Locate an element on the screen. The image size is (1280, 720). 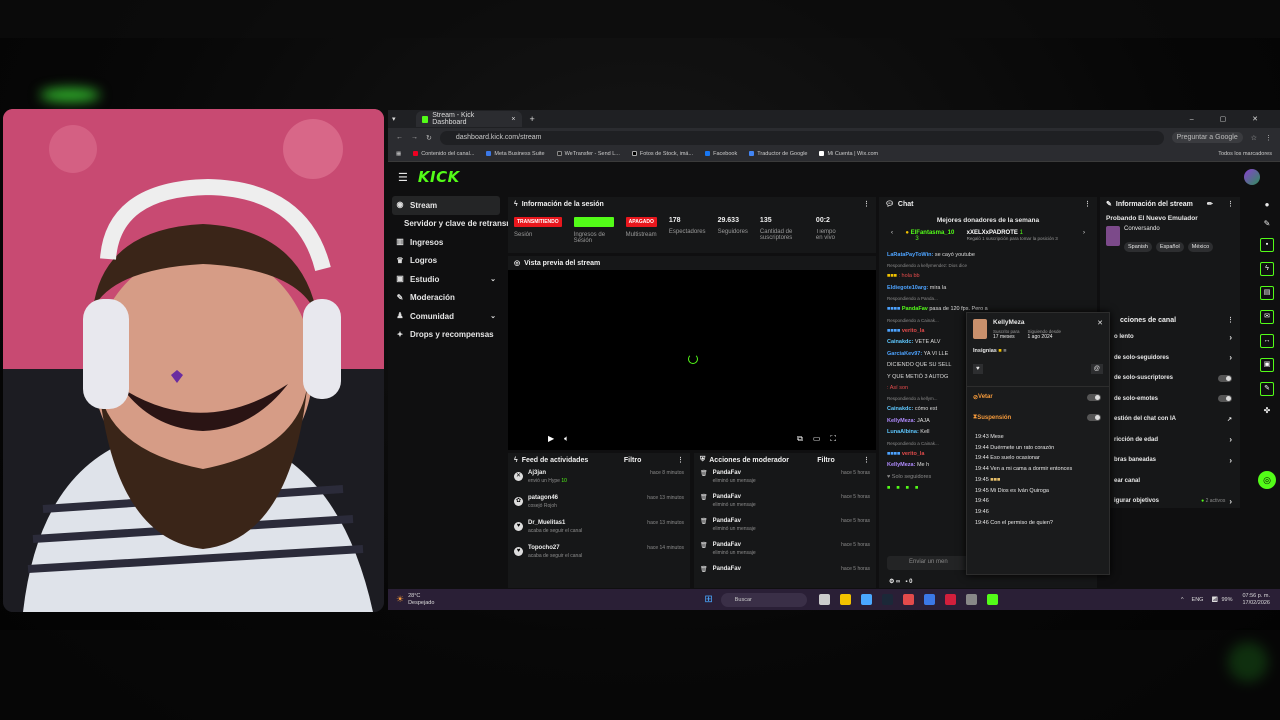
heart-icon: ♥ is located at coordinates (978, 369).